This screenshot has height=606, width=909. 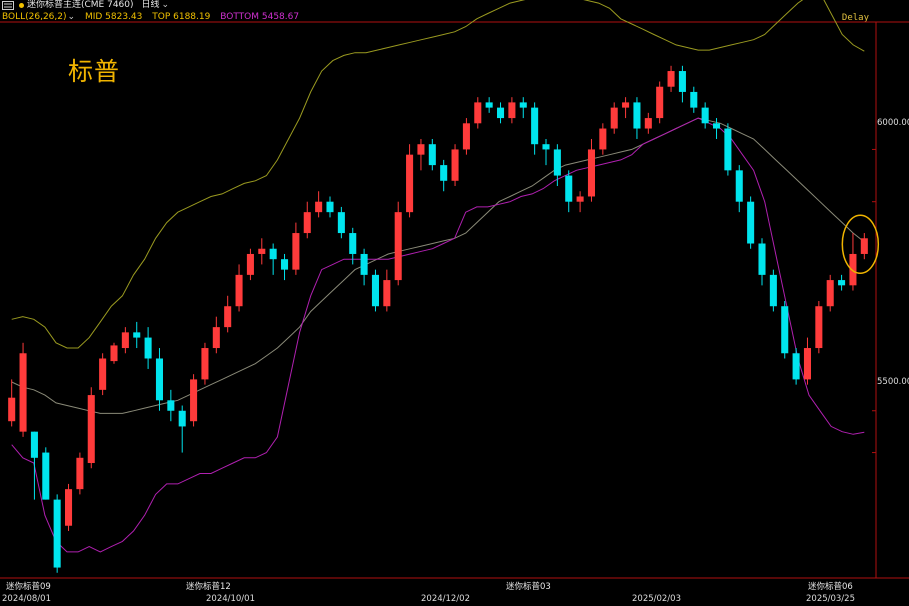 What do you see at coordinates (445, 599) in the screenshot?
I see `x-tick-label: 2024/12/02` at bounding box center [445, 599].